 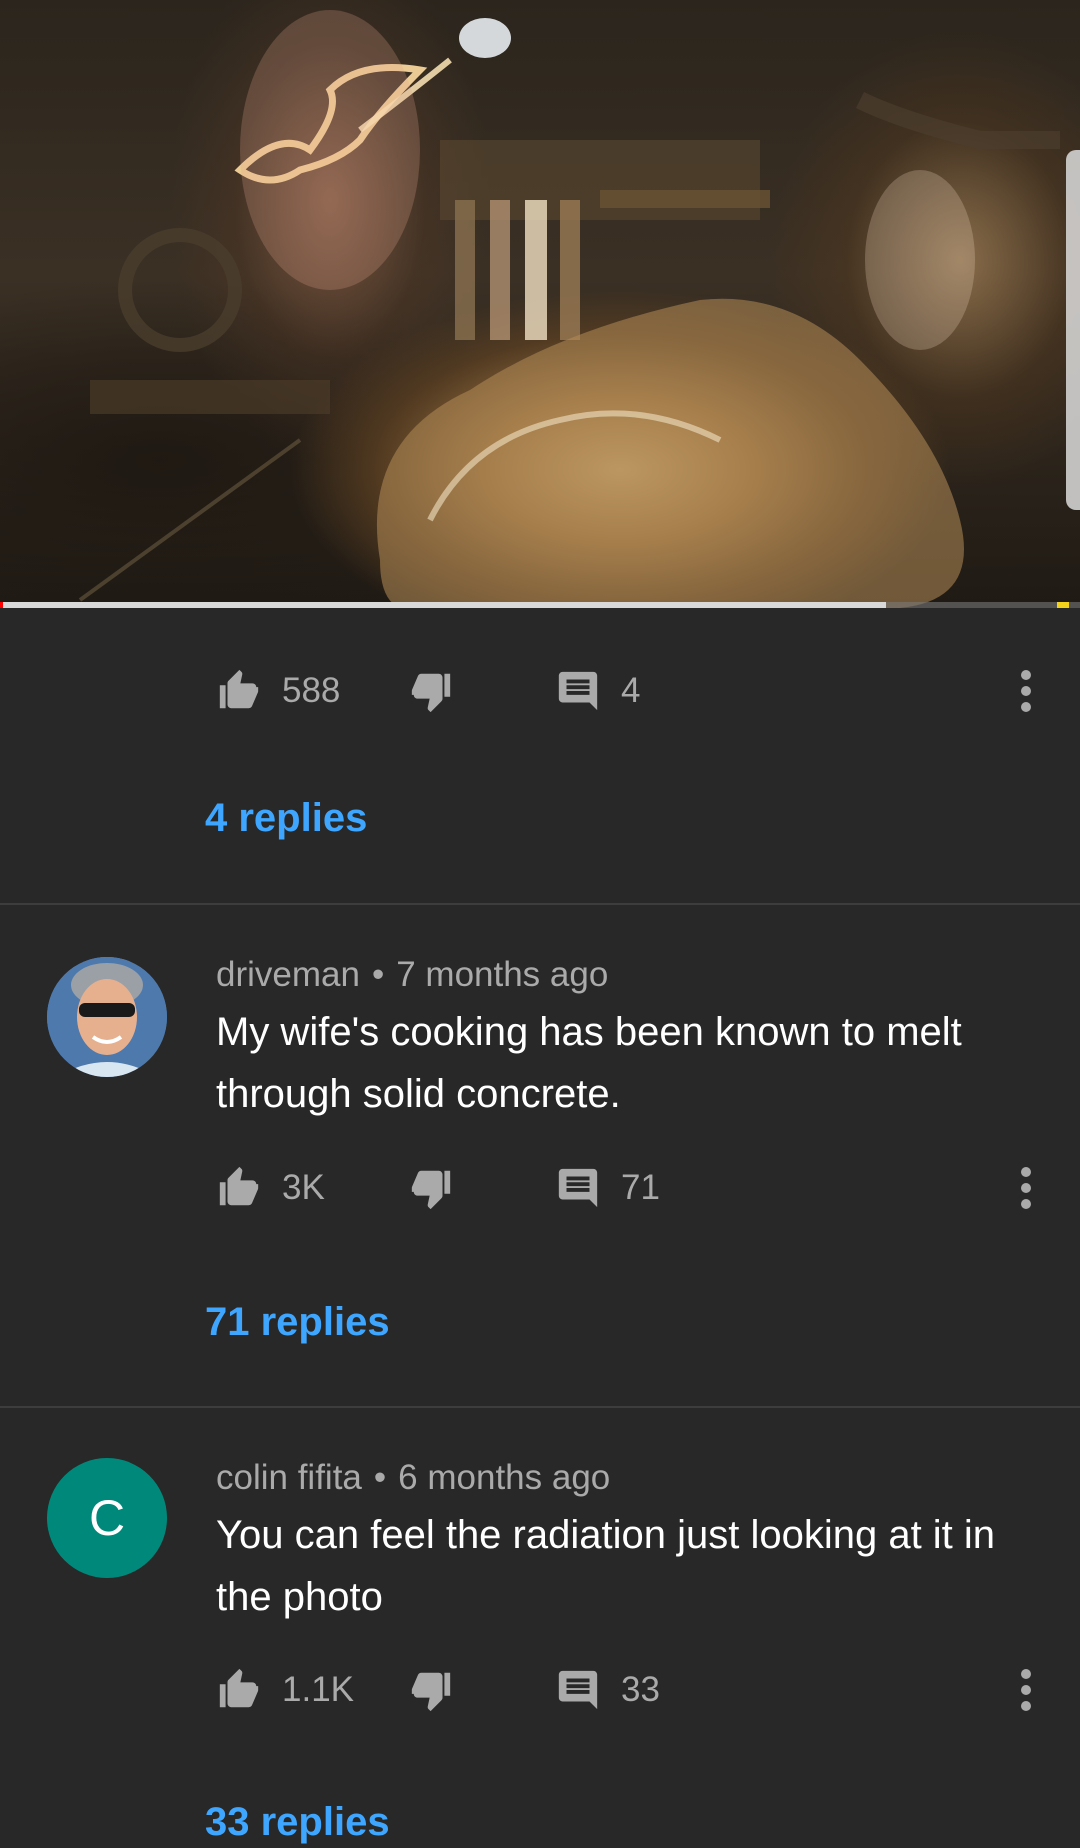 I want to click on reply-button: 4, so click(x=597, y=691).